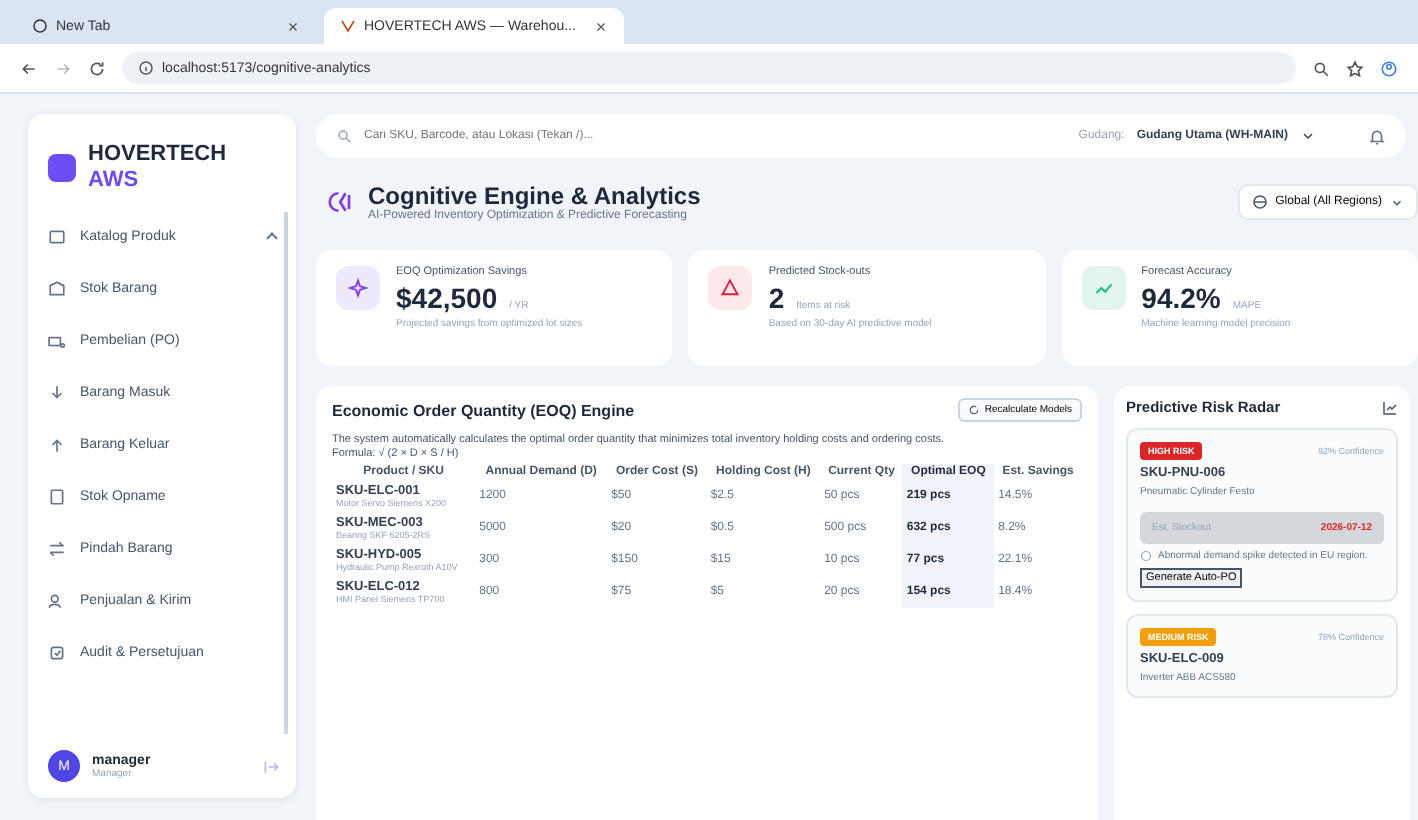 The image size is (1418, 820). I want to click on chart-icon, so click(1390, 407).